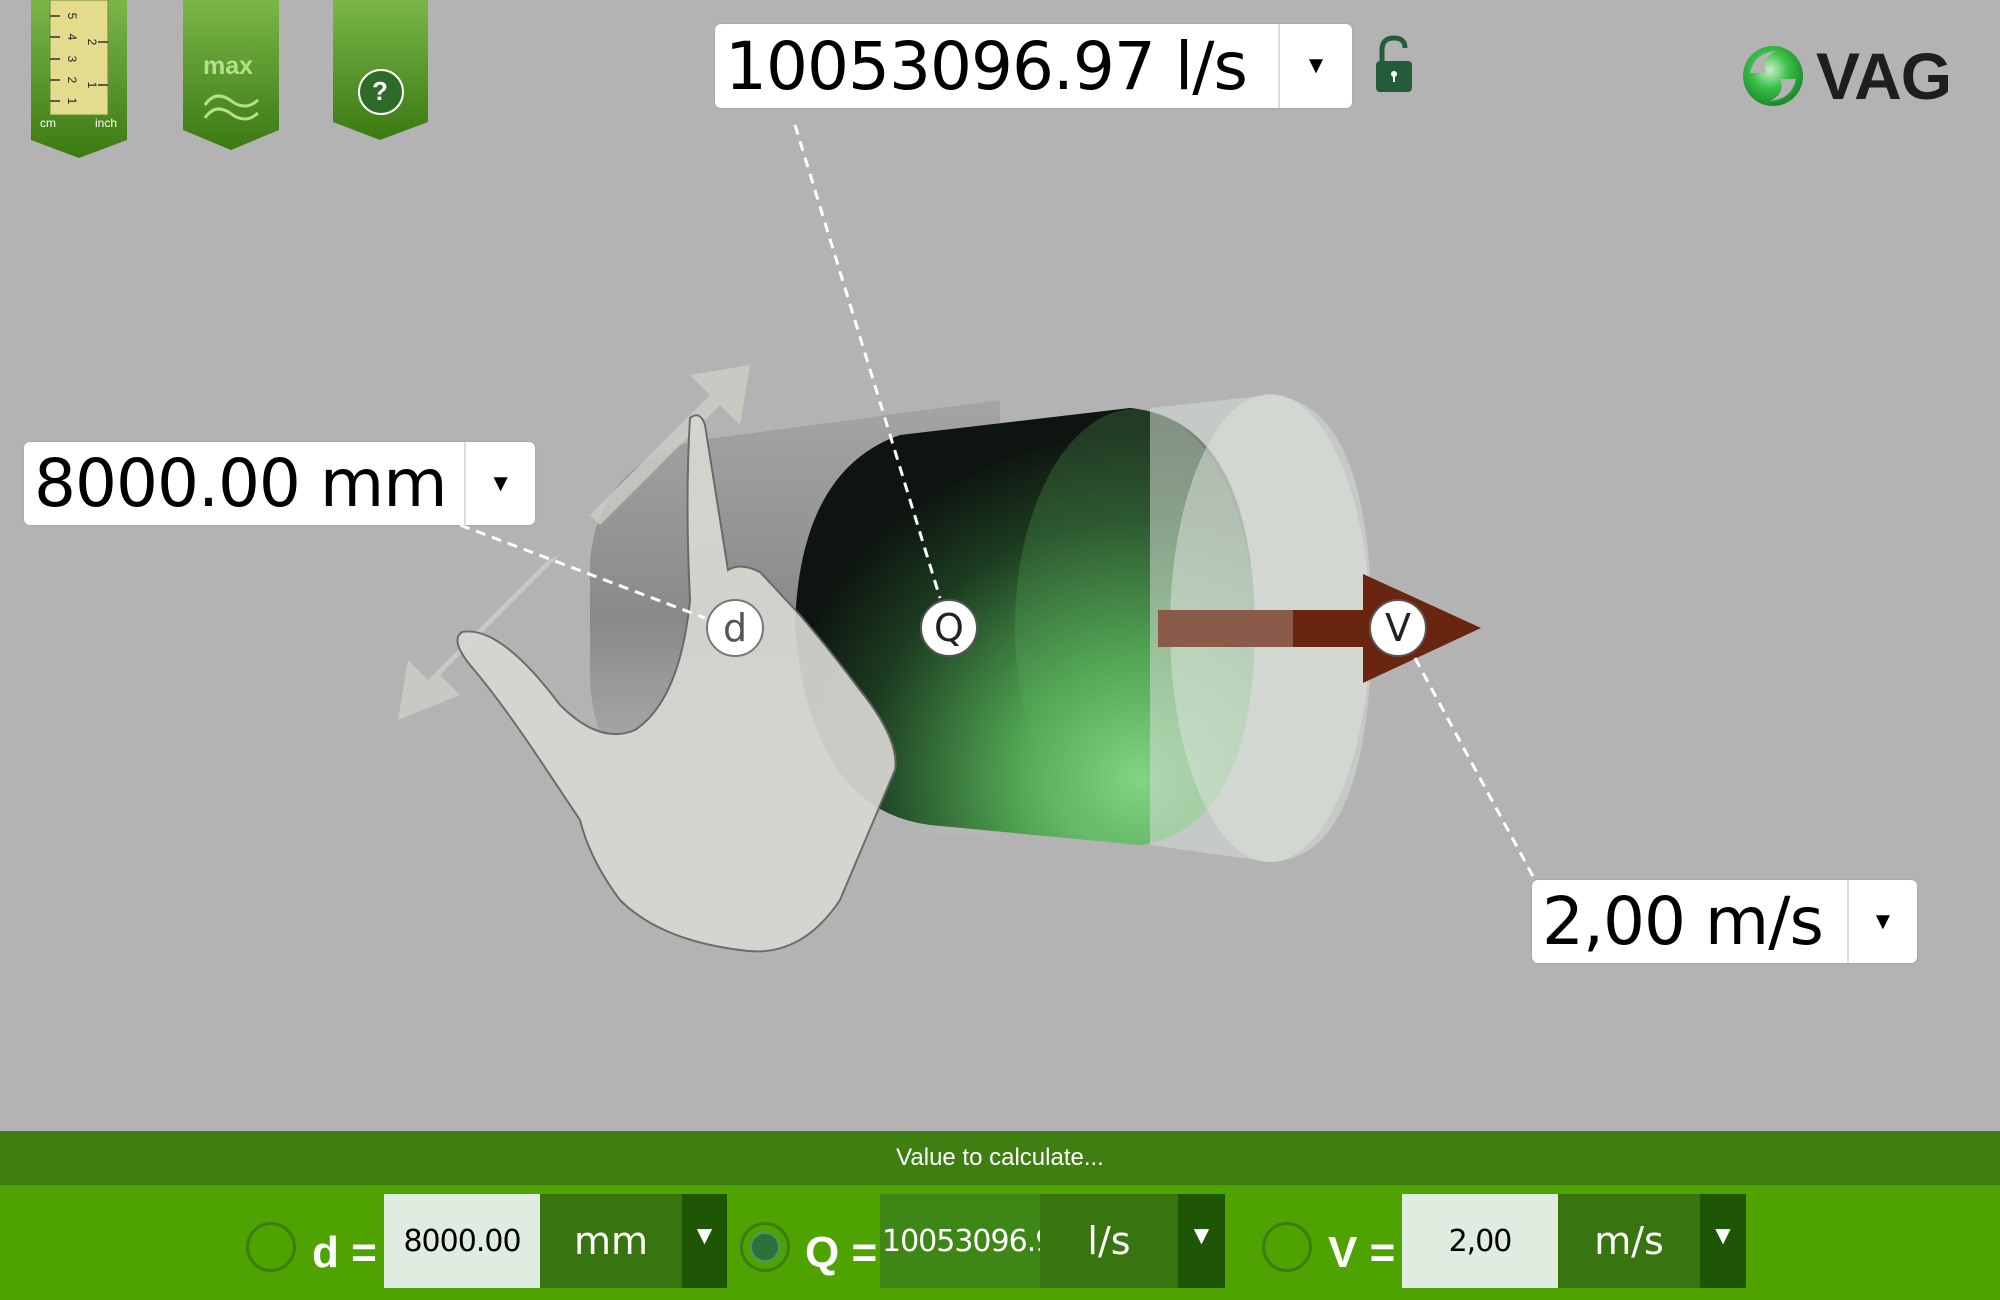 The height and width of the screenshot is (1300, 2000). Describe the element at coordinates (79, 79) in the screenshot. I see `ruler-ribbon` at that location.